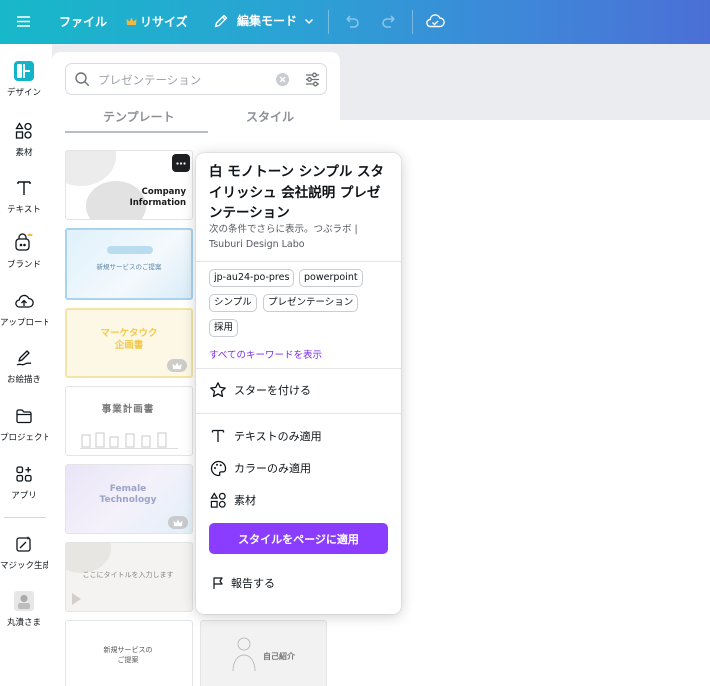 The width and height of the screenshot is (710, 686). I want to click on rail-item-account: 丸潰さま, so click(24, 609).